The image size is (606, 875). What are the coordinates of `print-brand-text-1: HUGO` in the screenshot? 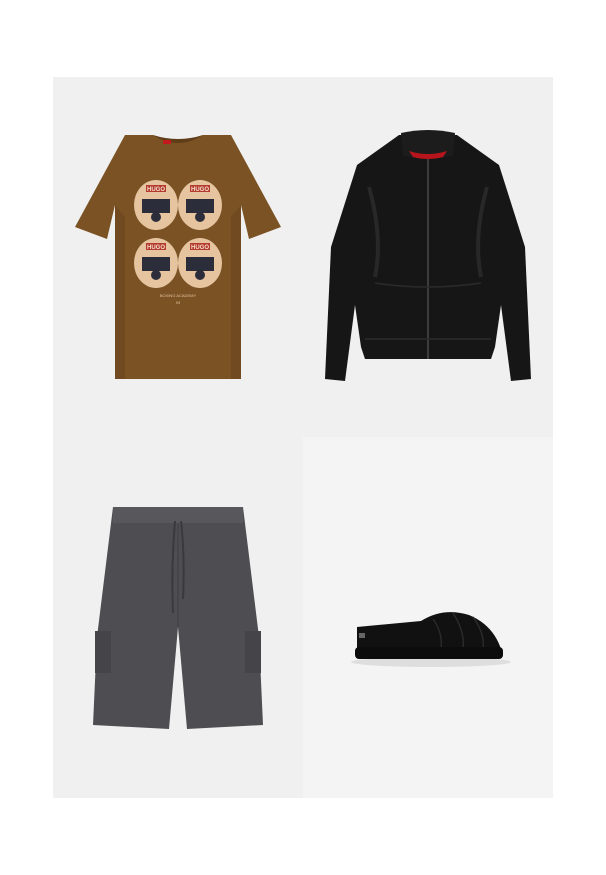 It's located at (156, 190).